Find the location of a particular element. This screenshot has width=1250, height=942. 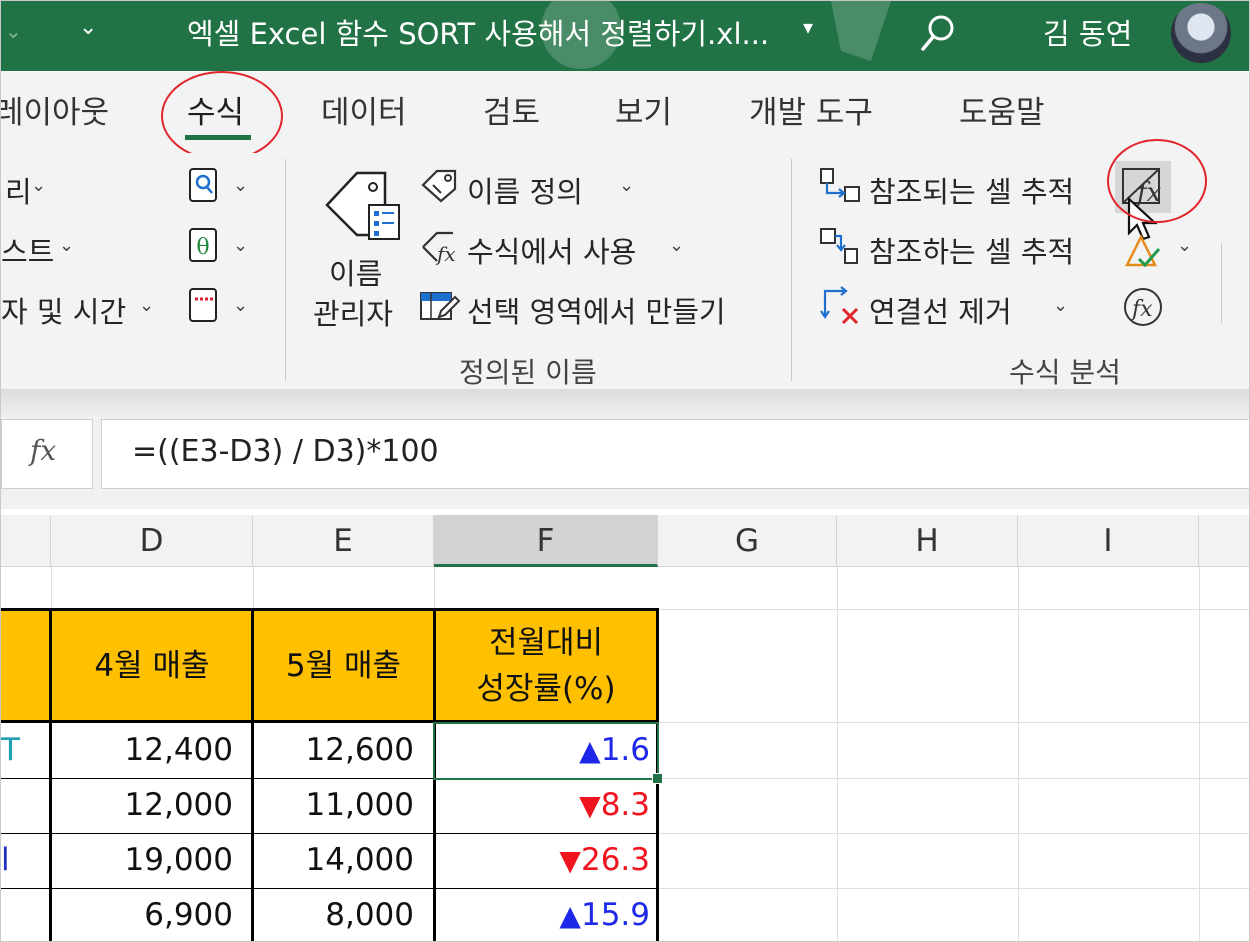

remove-arrows-button: 연결선 제거 is located at coordinates (940, 310).